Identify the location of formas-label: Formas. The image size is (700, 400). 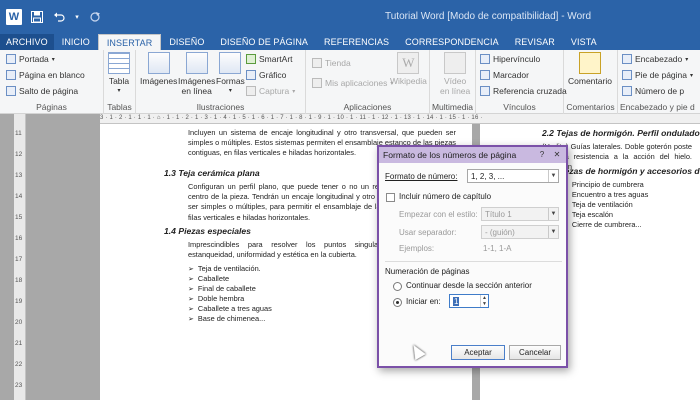
(230, 81).